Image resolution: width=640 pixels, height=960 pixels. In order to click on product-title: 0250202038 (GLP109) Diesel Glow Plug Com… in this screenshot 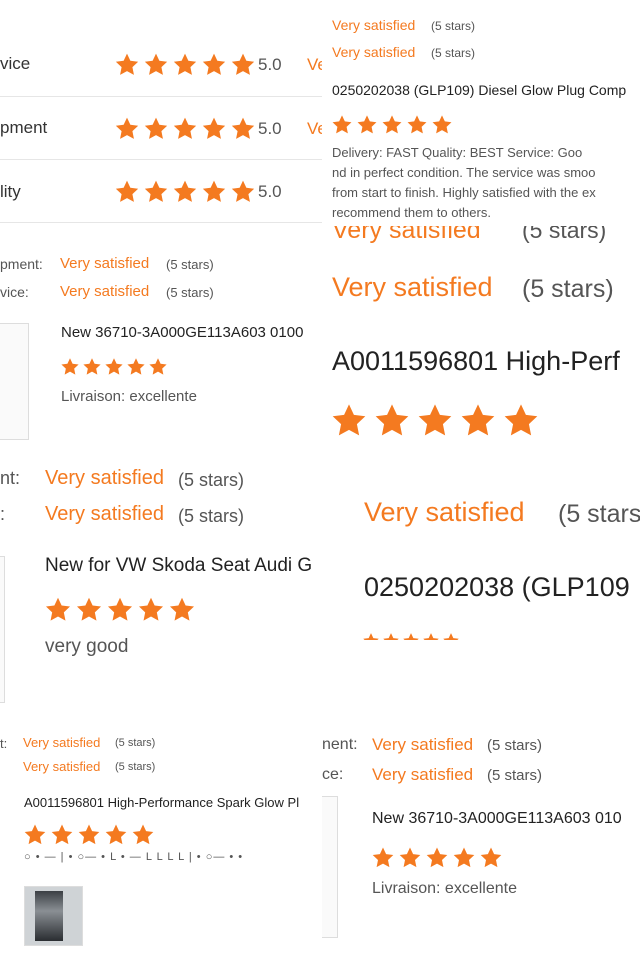, I will do `click(479, 90)`.